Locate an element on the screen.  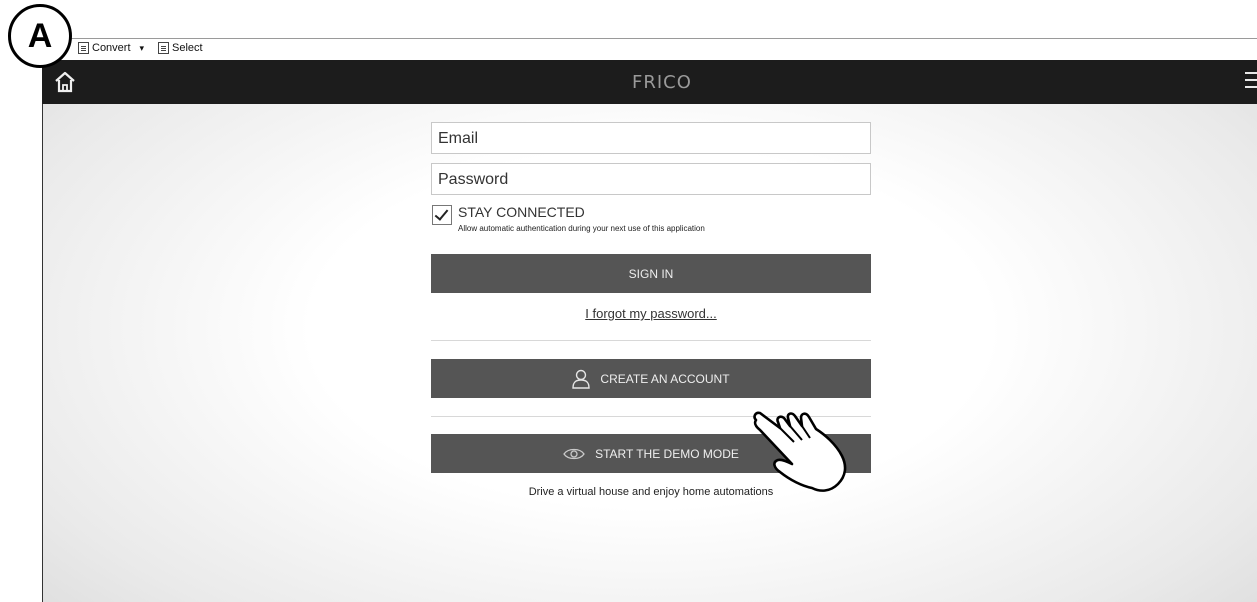
app-header: FRICO is located at coordinates (649, 82).